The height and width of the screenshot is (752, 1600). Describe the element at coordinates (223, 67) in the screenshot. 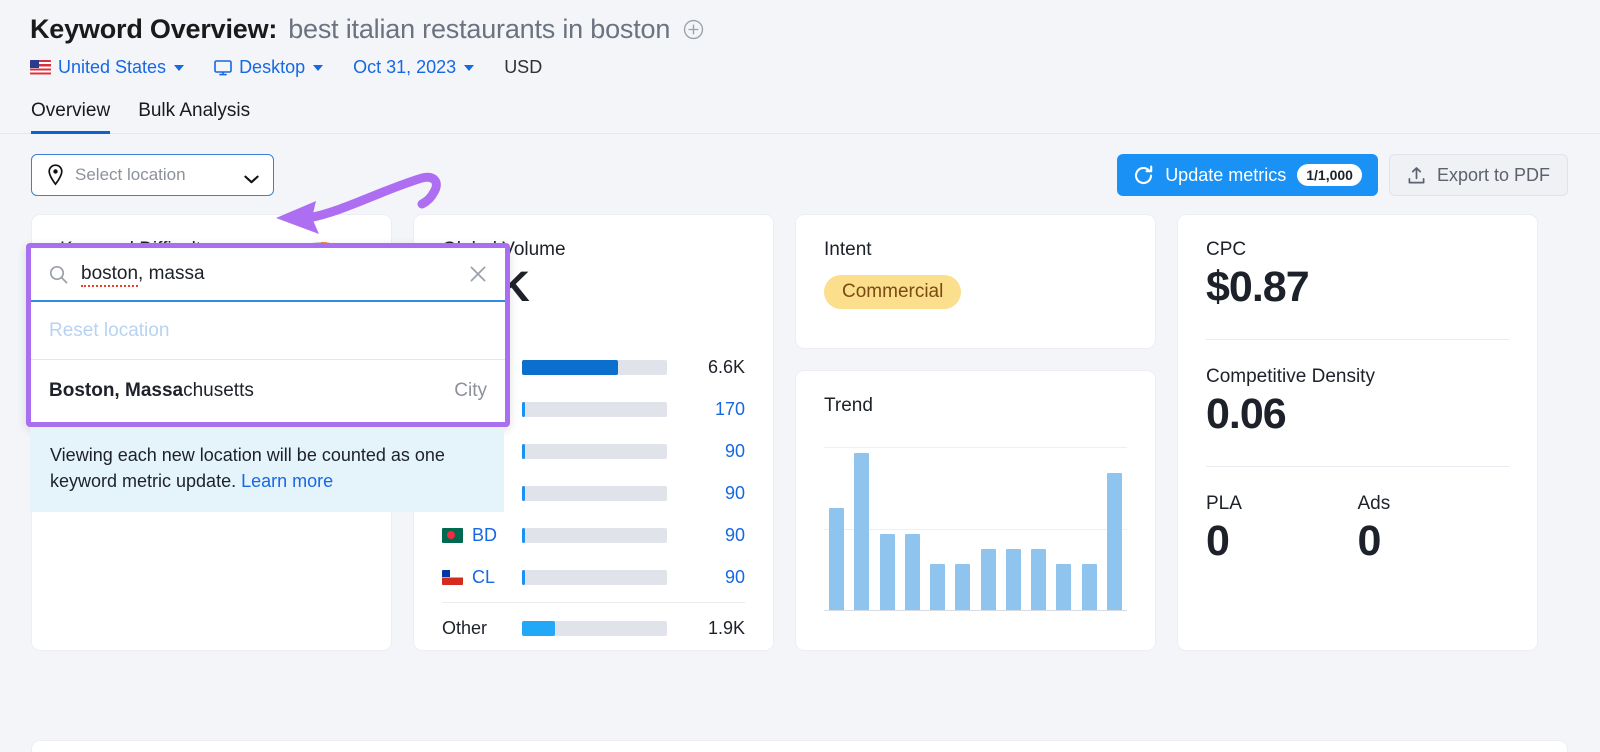

I see `desktop-icon` at that location.